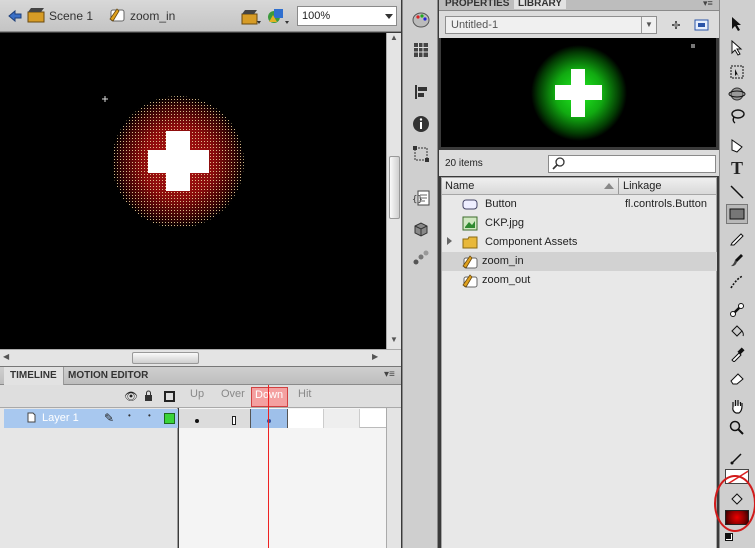 This screenshot has width=755, height=548. Describe the element at coordinates (91, 418) in the screenshot. I see `layer-row: Layer 1 ✎ • •` at that location.